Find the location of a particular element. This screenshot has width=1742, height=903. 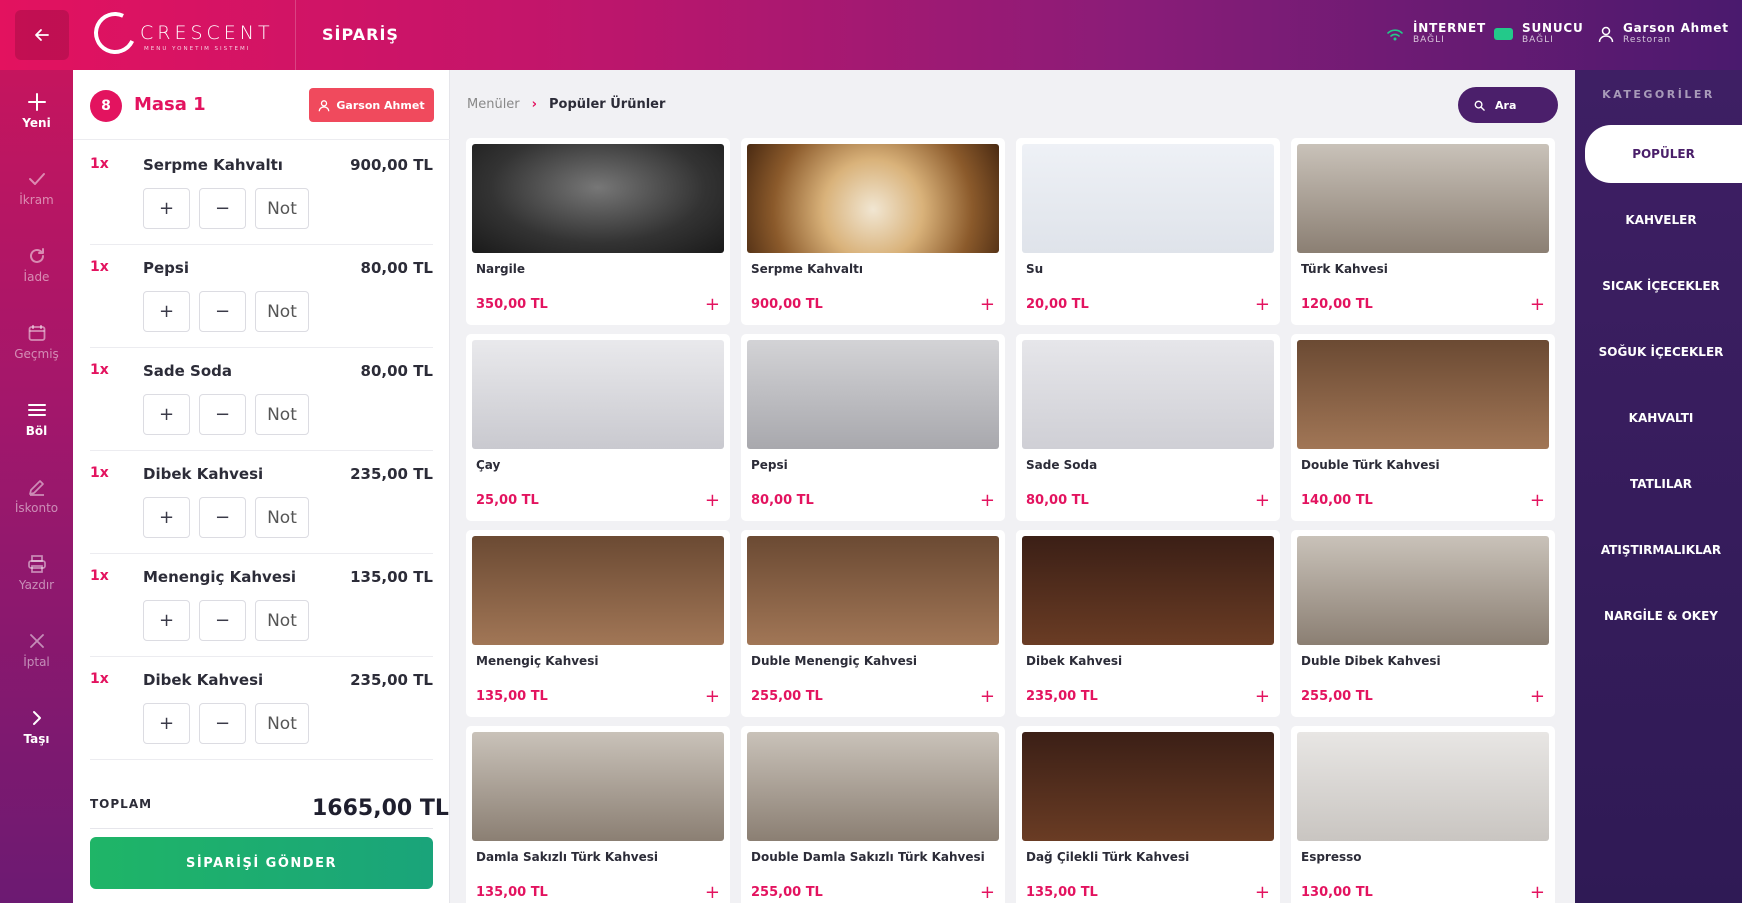

user-profile: Garson Ahmet Restoran is located at coordinates (1663, 33).